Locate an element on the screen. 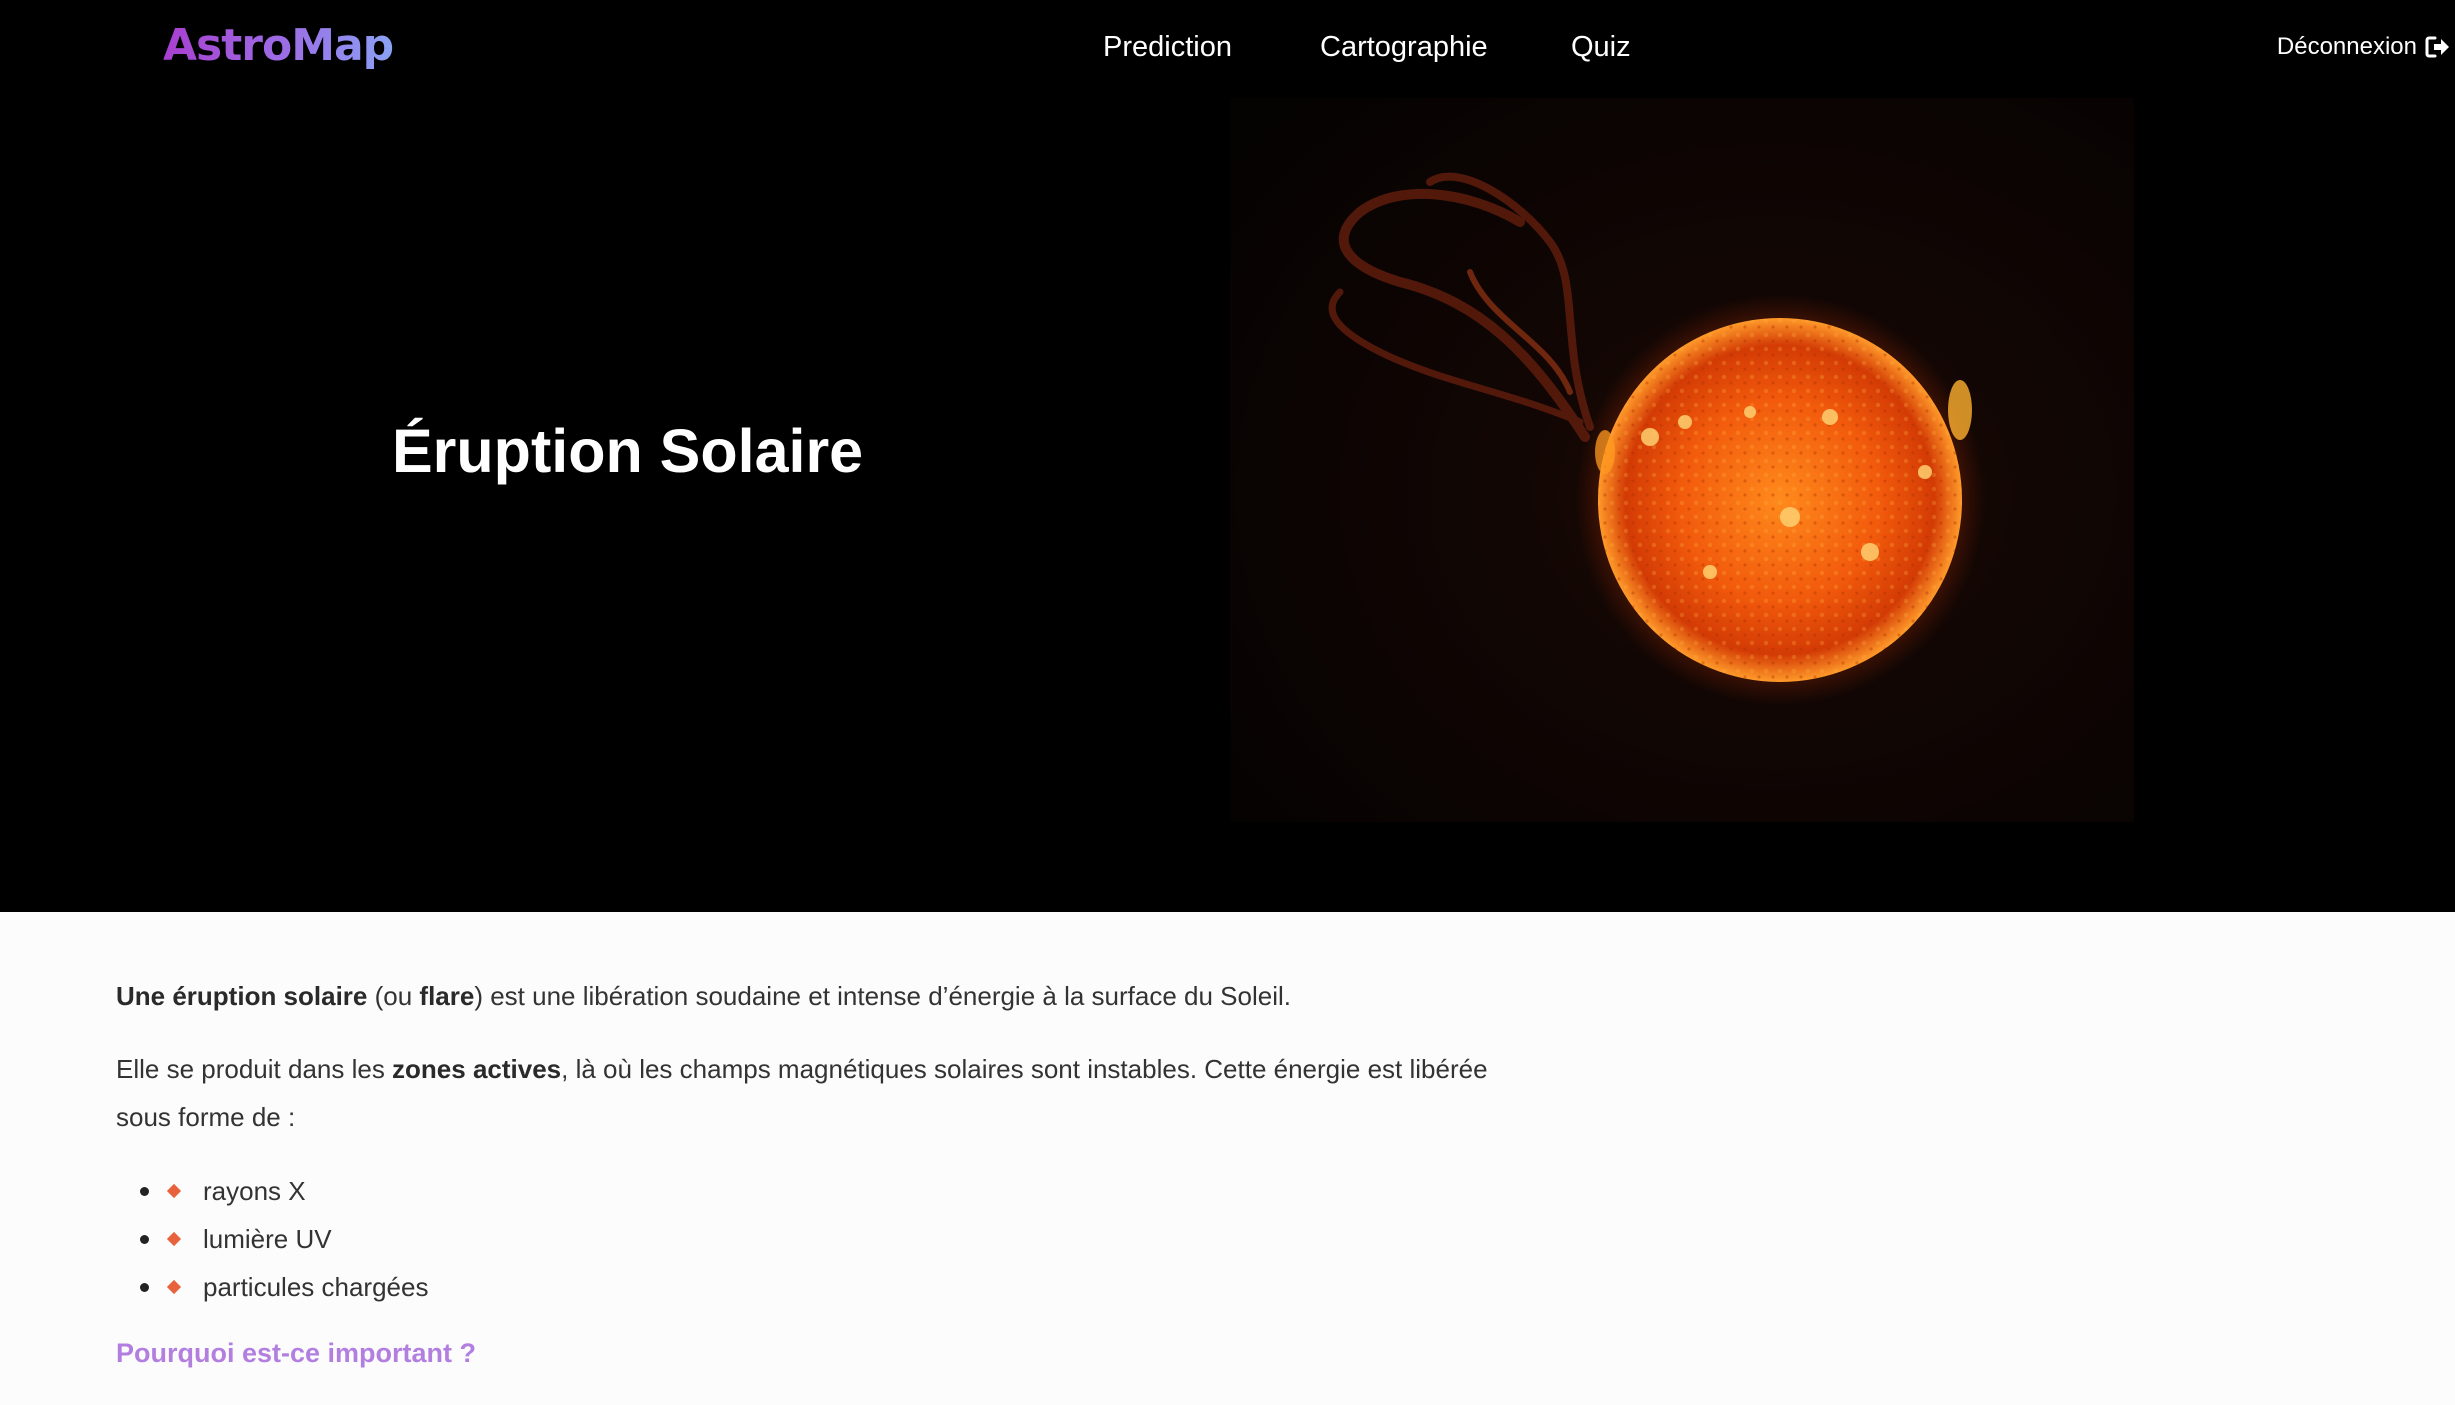 The height and width of the screenshot is (1405, 2455). energy-forms-list: rayons X lumière UV particules chargées is located at coordinates (272, 1239).